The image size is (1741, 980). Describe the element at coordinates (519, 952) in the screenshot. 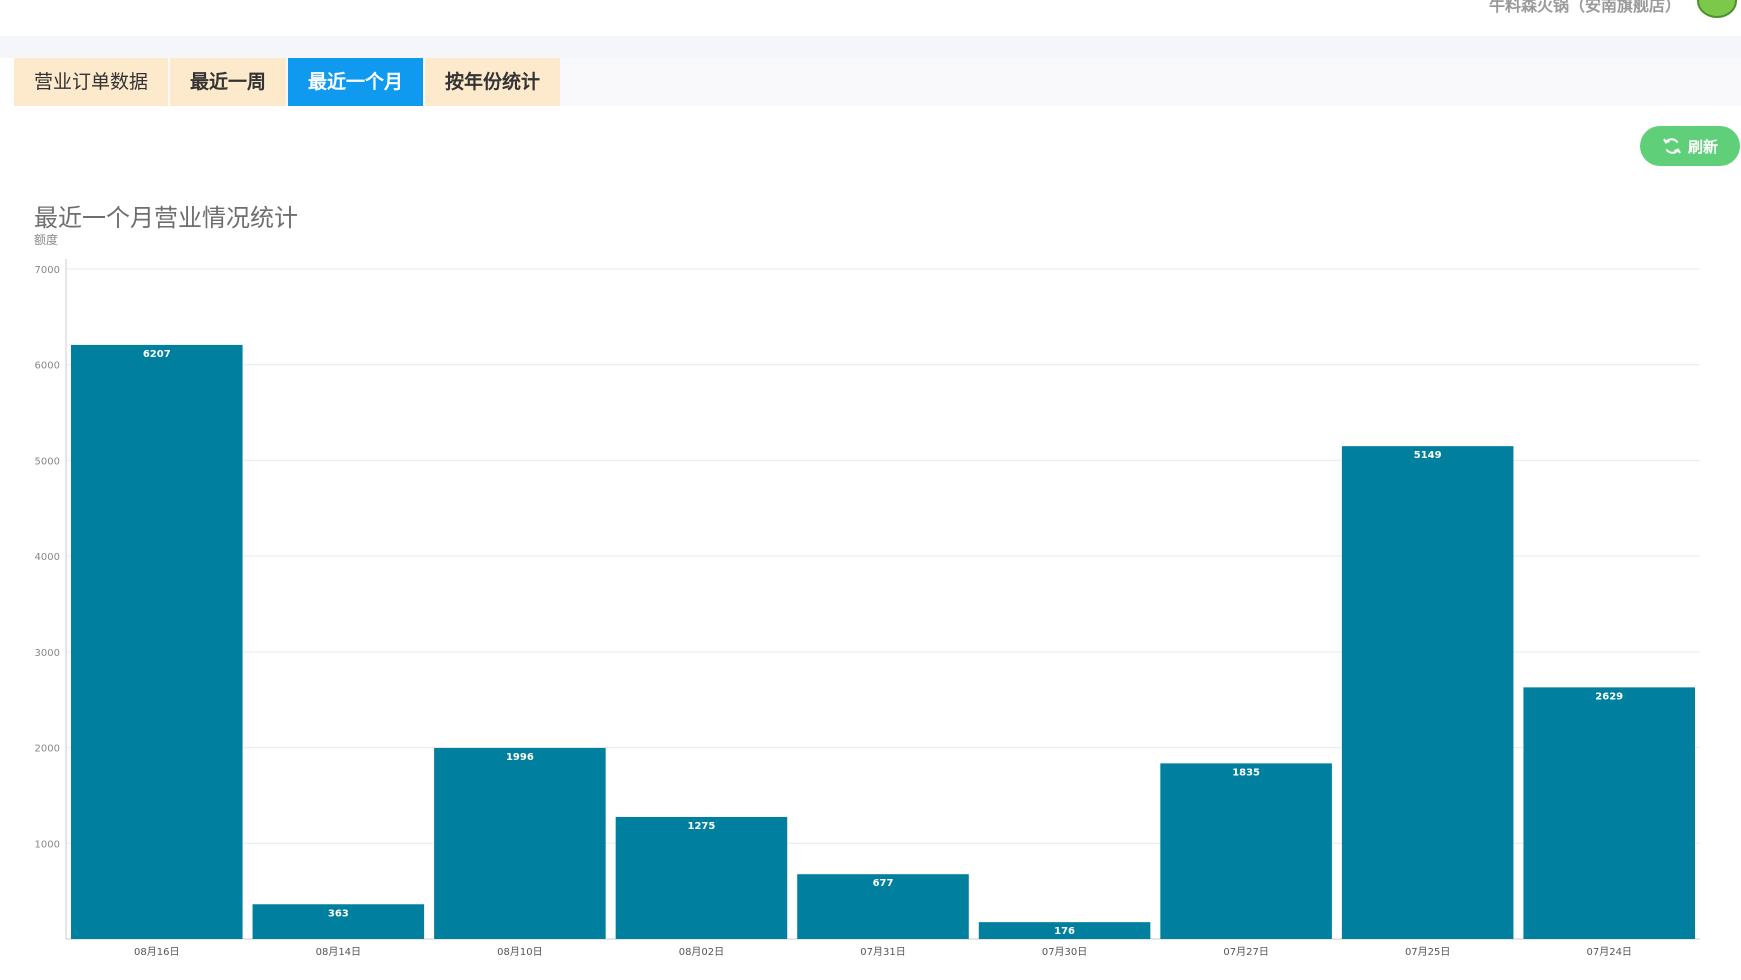

I see `x-tick-label: 08月10日` at that location.